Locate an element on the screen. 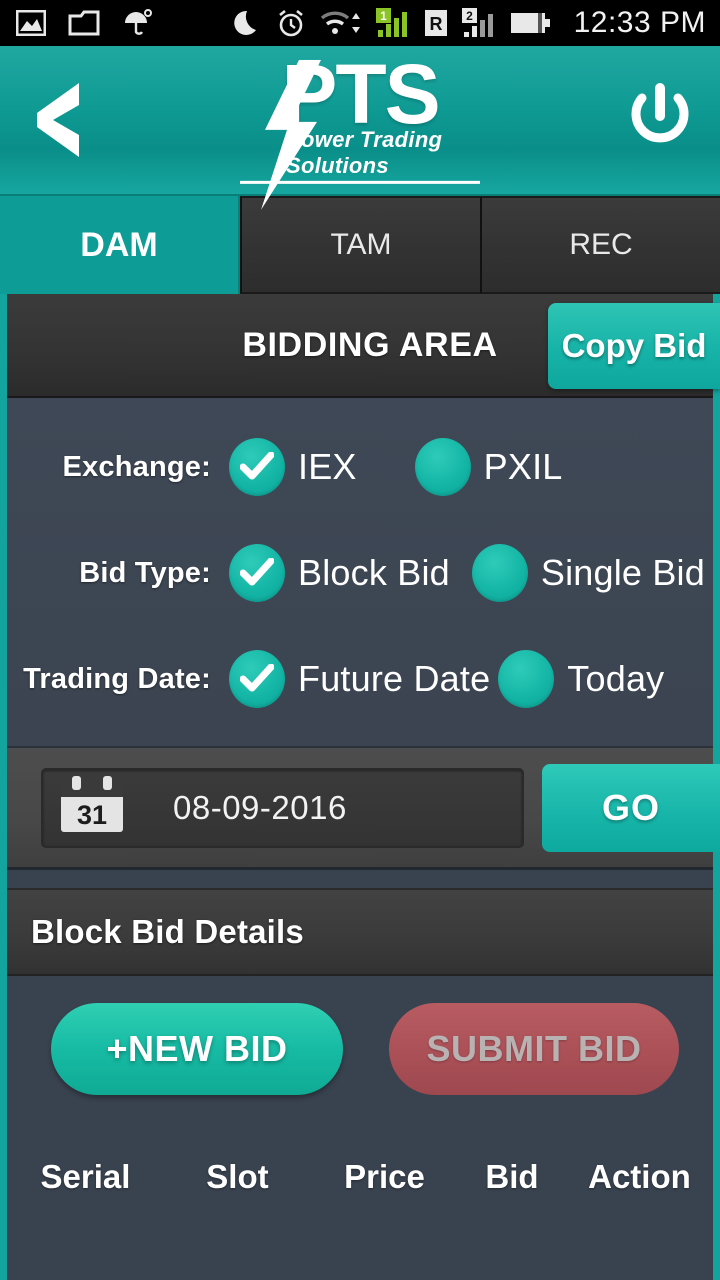  bid-action-buttons: +NEW BID SUBMIT BID is located at coordinates (360, 1049).